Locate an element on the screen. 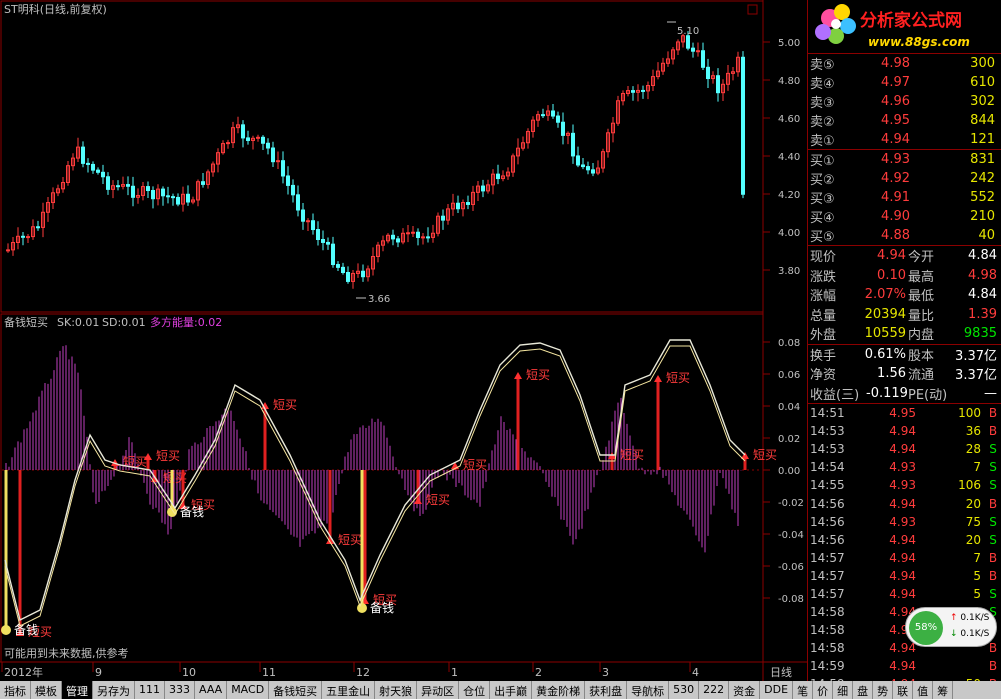  toolbar-tab: 异动区 is located at coordinates (438, 690).